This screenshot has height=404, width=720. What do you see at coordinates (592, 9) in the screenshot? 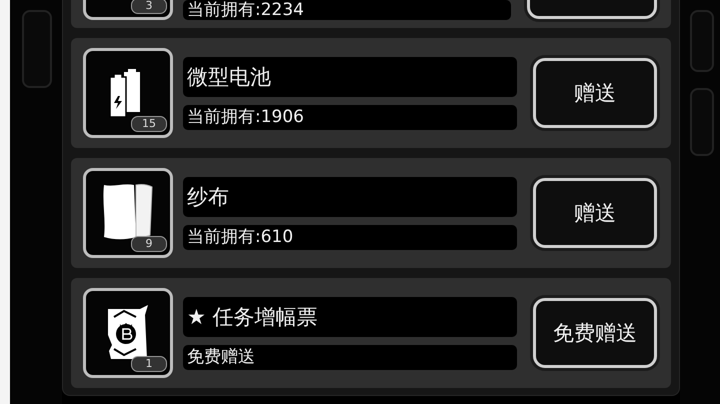
I see `gift-button` at bounding box center [592, 9].